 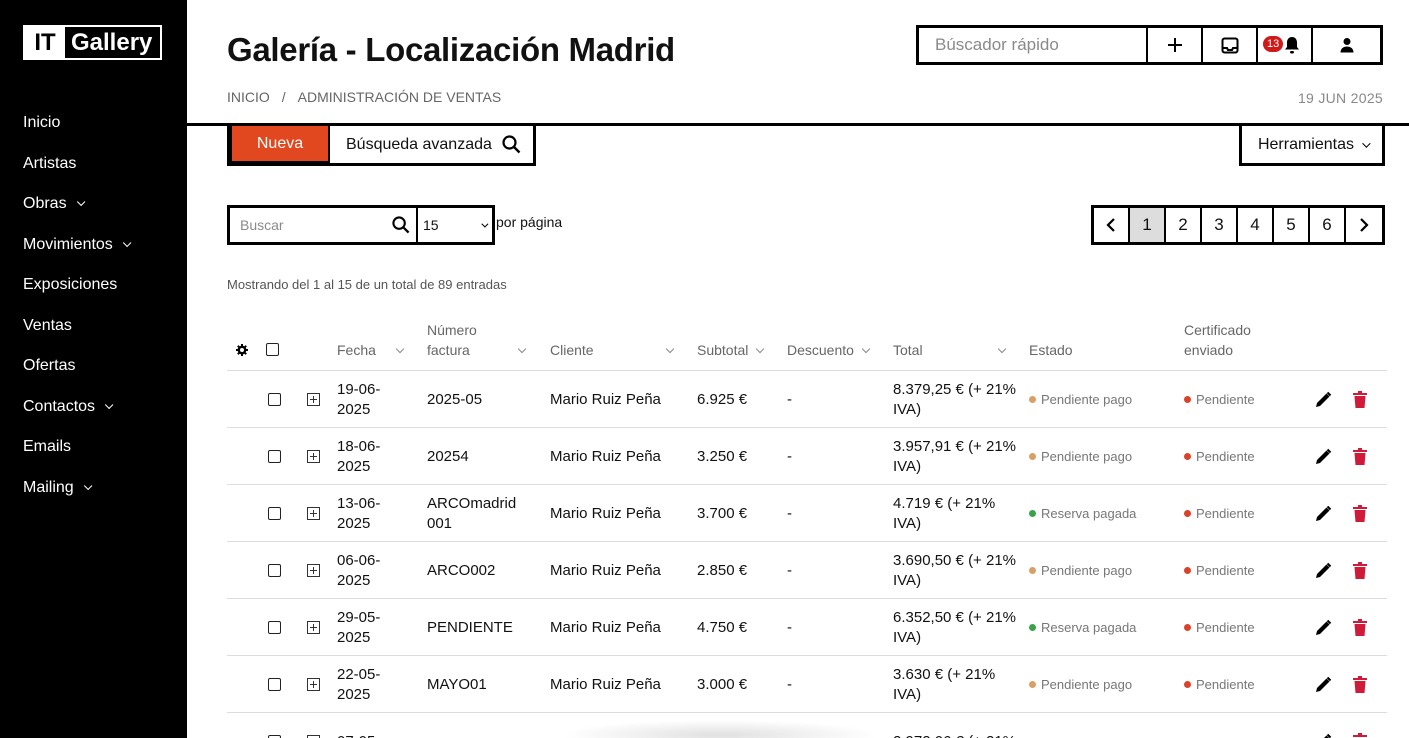 I want to click on page-button-6: 6, so click(x=1328, y=225).